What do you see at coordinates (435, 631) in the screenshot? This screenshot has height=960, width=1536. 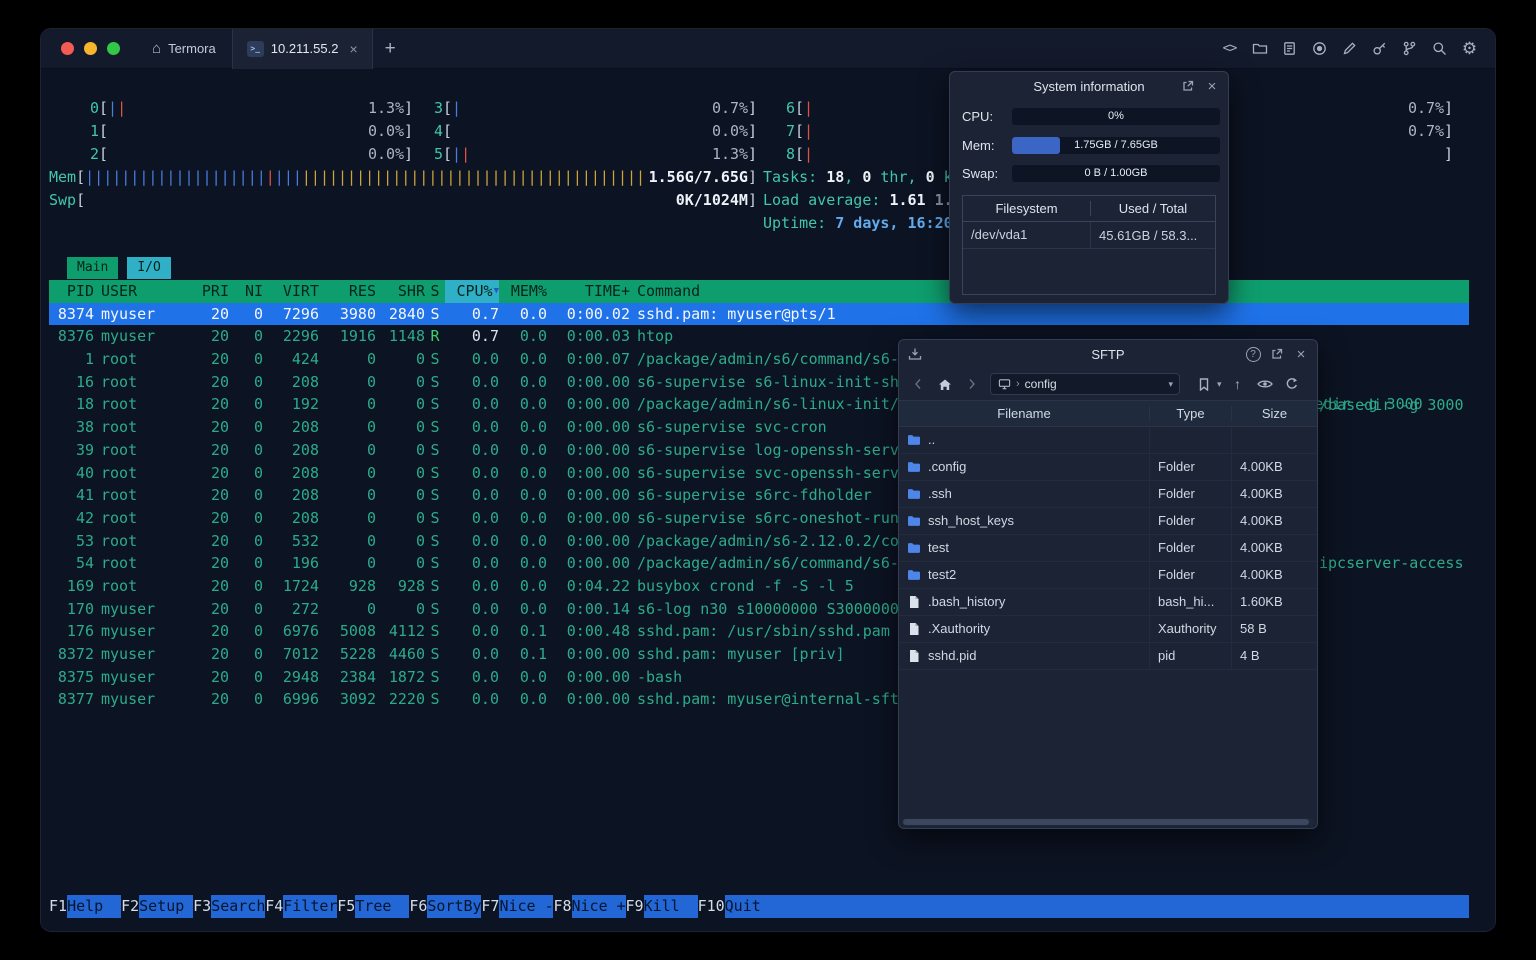 I see `cell-state: S` at bounding box center [435, 631].